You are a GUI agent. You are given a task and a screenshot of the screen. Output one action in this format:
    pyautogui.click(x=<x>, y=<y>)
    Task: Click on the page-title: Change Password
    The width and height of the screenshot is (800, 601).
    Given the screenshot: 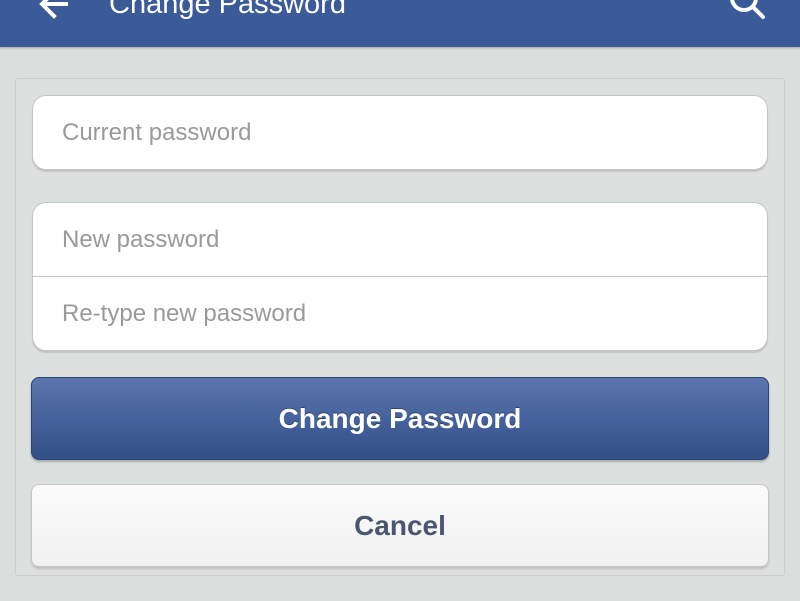 What is the action you would take?
    pyautogui.click(x=227, y=10)
    